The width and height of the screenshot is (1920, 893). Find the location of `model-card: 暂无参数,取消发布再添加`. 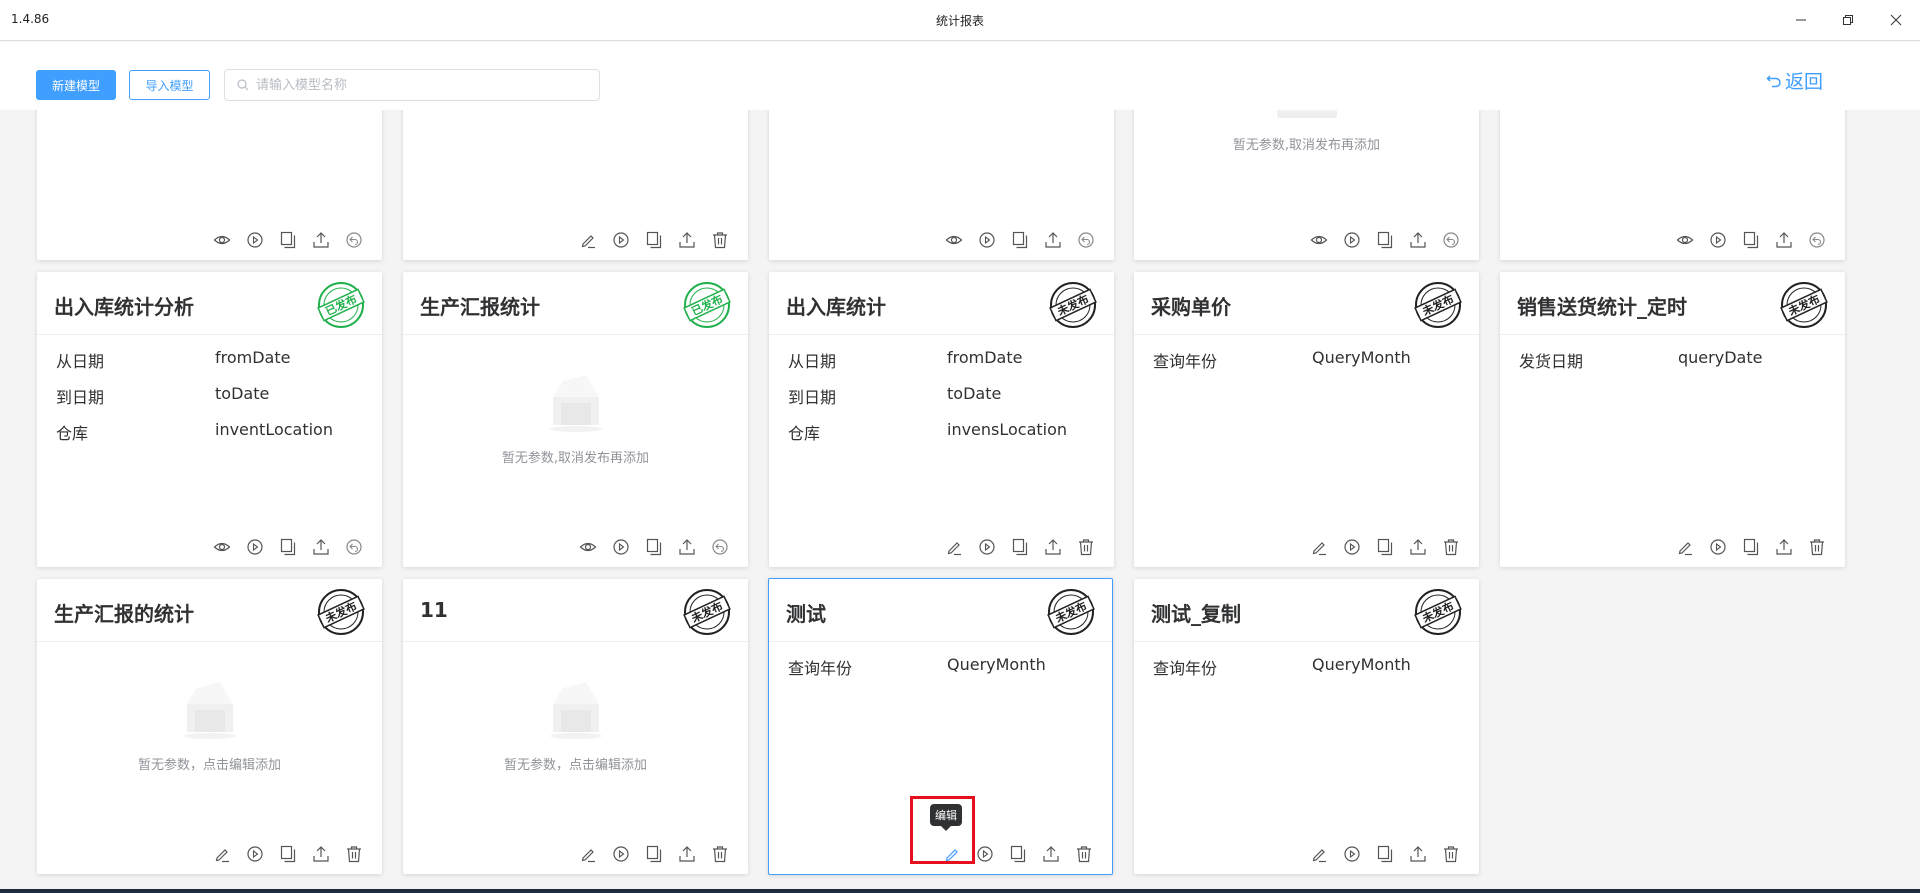

model-card: 暂无参数,取消发布再添加 is located at coordinates (1306, 185).